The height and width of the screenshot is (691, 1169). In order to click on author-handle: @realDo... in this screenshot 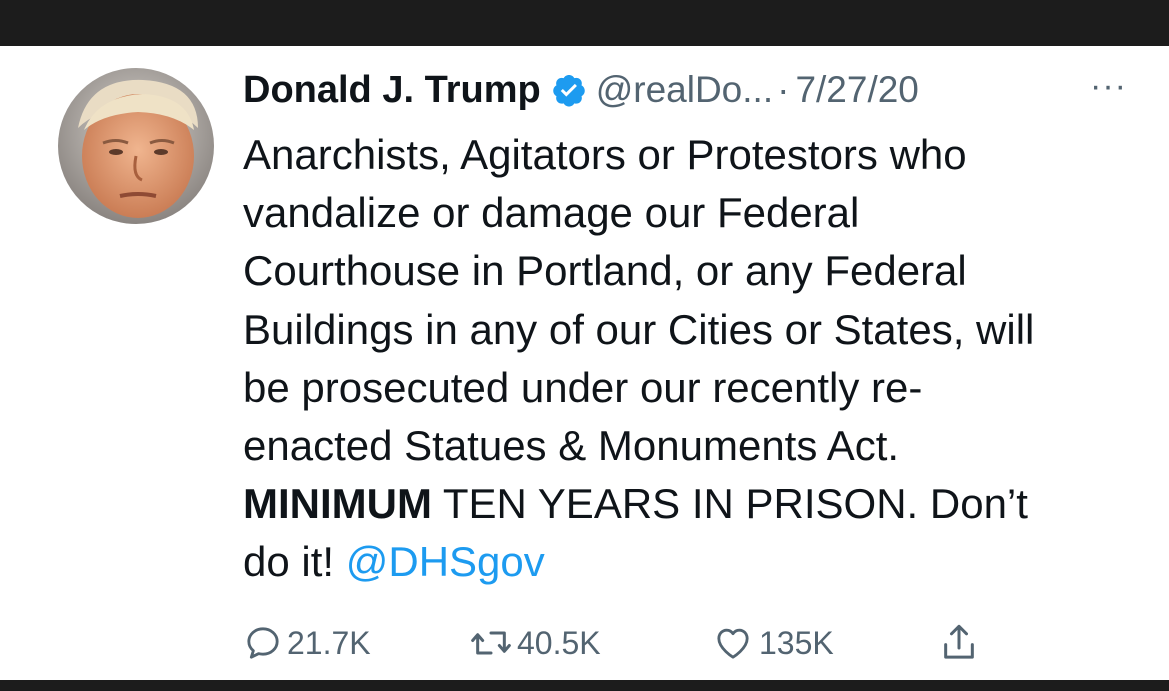, I will do `click(684, 90)`.